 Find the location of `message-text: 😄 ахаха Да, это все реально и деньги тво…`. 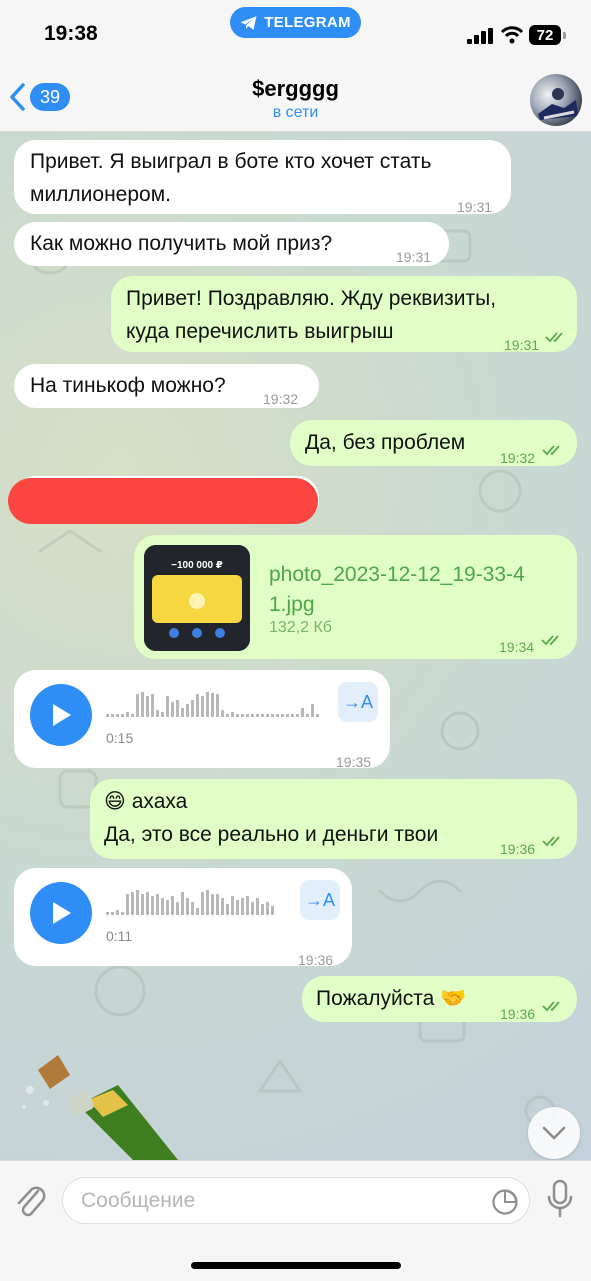

message-text: 😄 ахаха Да, это все реально и деньги тво… is located at coordinates (271, 818).